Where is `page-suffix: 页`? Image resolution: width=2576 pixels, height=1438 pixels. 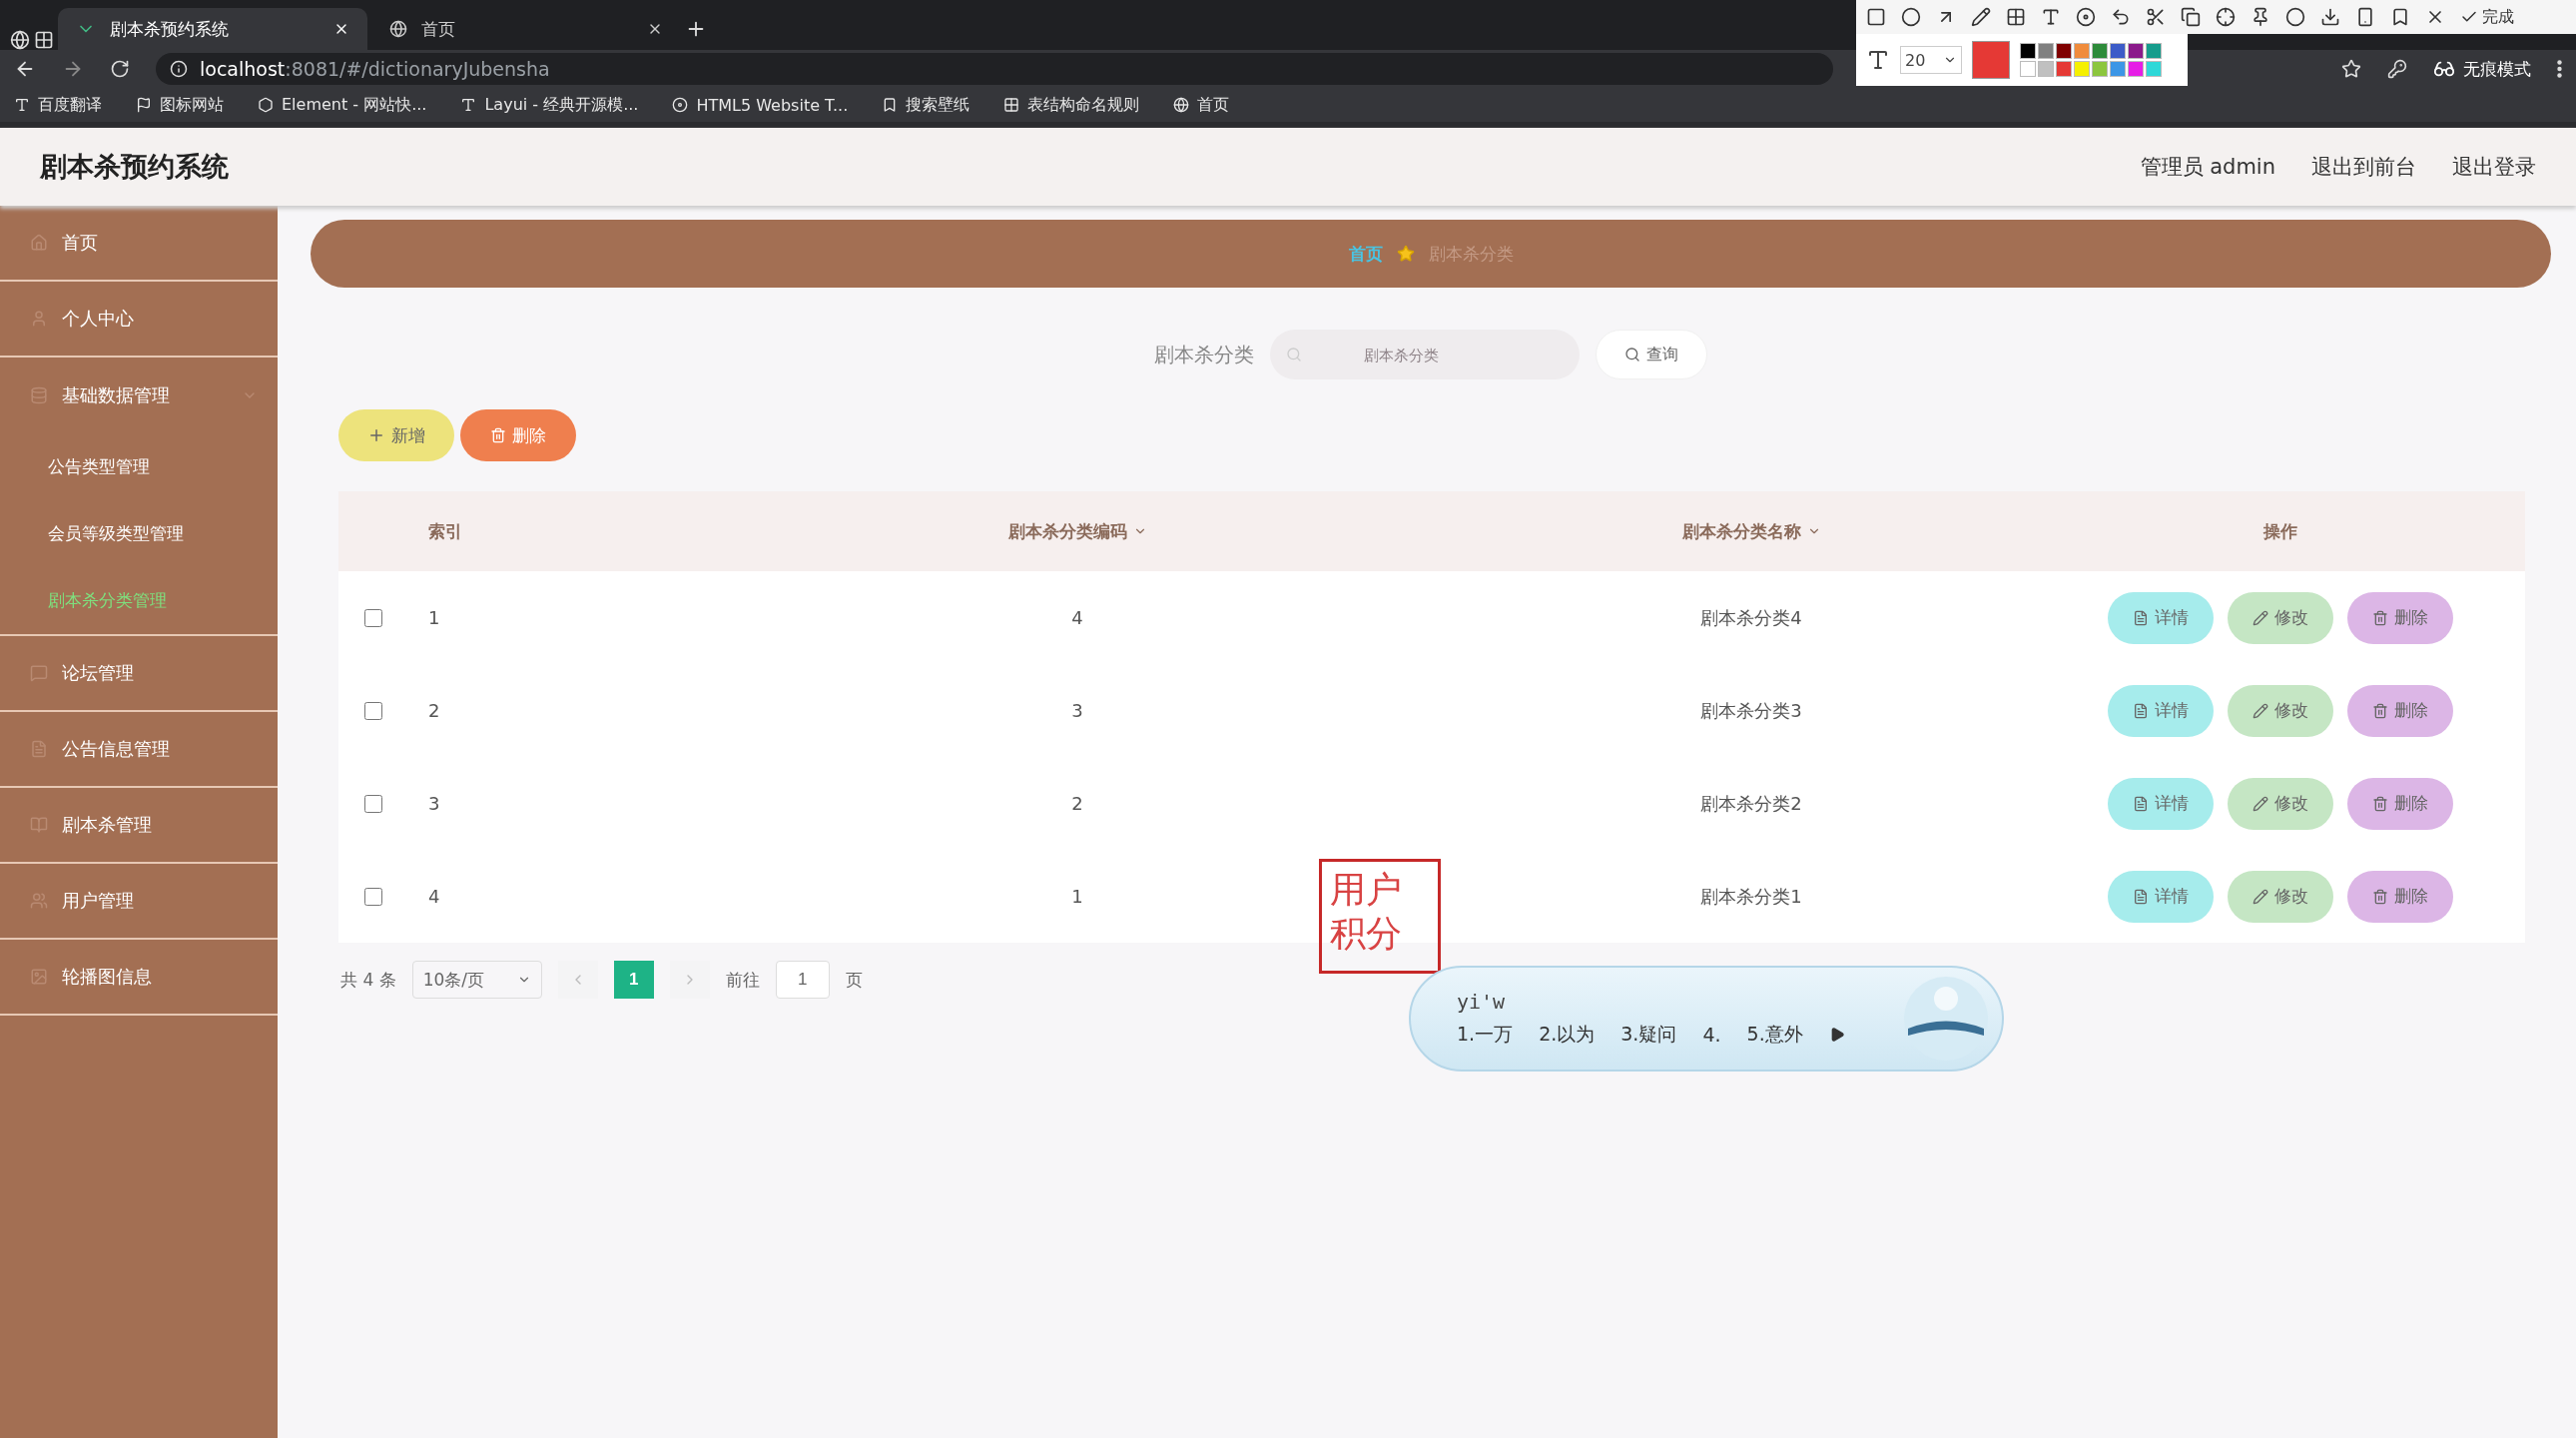 page-suffix: 页 is located at coordinates (854, 980).